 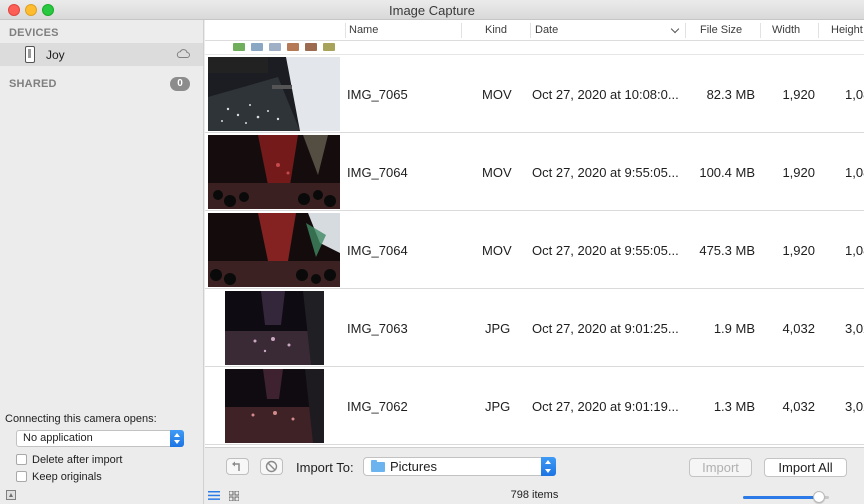 What do you see at coordinates (413, 466) in the screenshot?
I see `import-destination-value: Pictures` at bounding box center [413, 466].